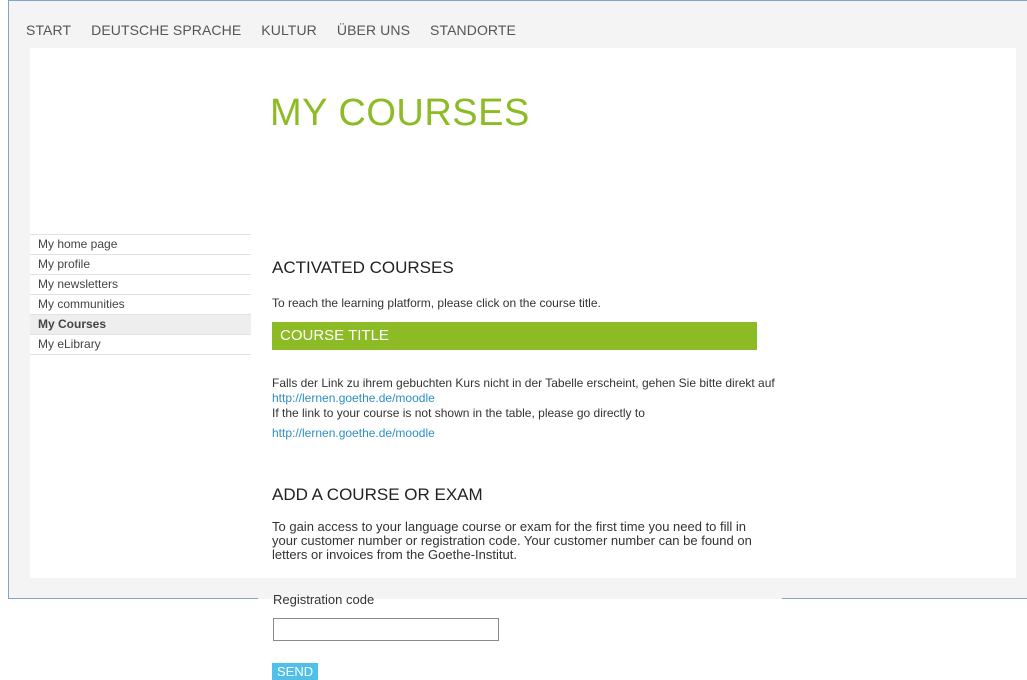 The image size is (1027, 680). Describe the element at coordinates (324, 599) in the screenshot. I see `registration-code-label: Registration code` at that location.